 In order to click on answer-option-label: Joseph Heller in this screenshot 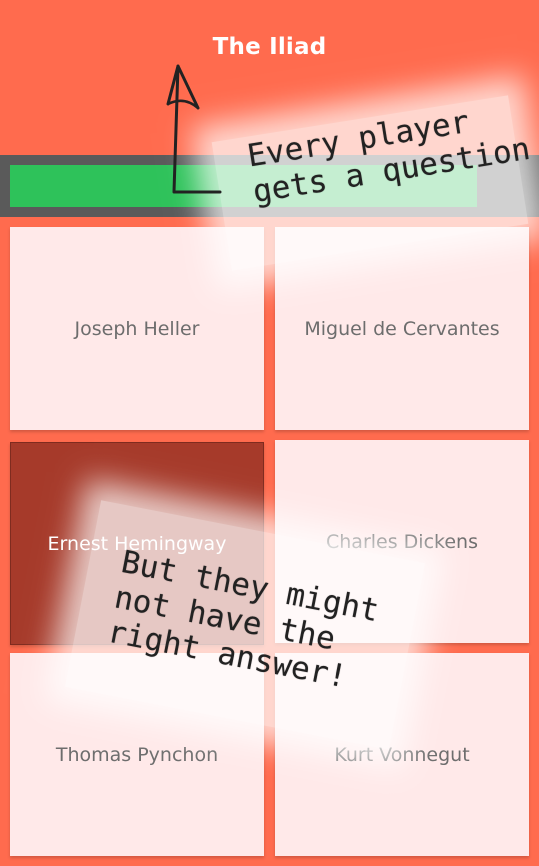, I will do `click(137, 328)`.